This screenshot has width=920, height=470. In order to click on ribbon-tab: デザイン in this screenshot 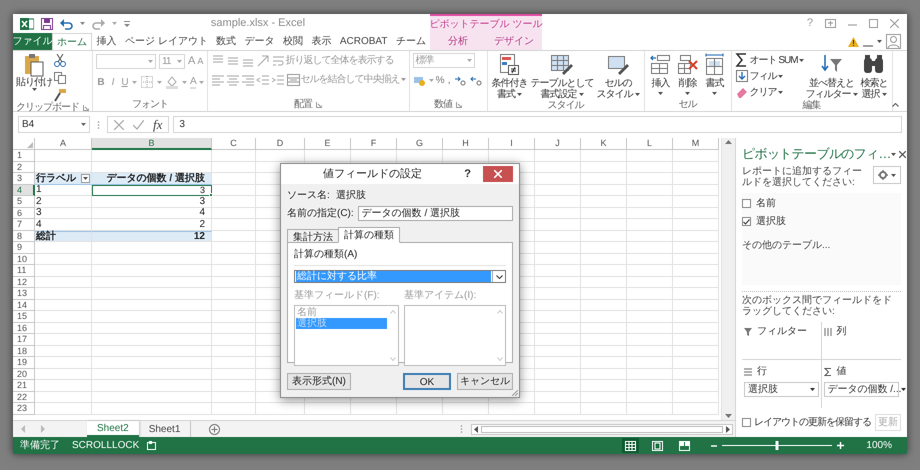, I will do `click(514, 41)`.